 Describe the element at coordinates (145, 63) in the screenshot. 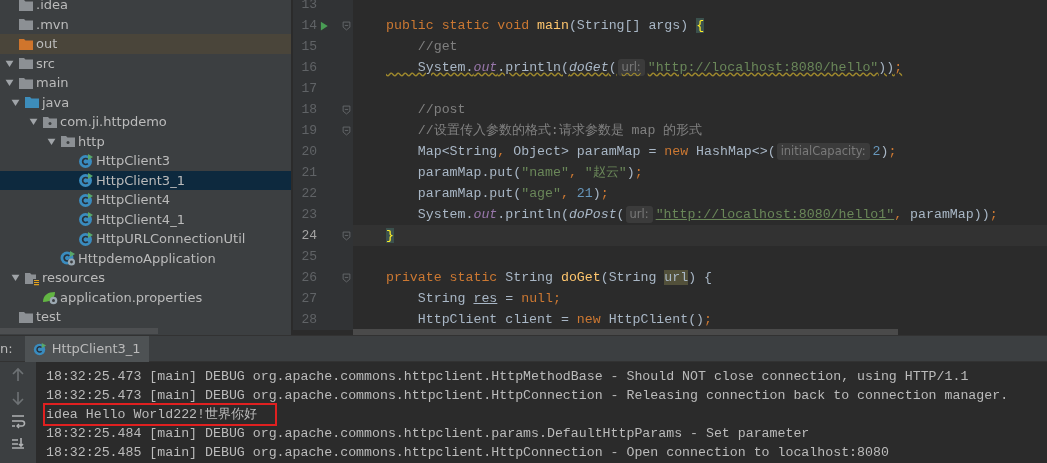

I see `tree-item: src` at that location.